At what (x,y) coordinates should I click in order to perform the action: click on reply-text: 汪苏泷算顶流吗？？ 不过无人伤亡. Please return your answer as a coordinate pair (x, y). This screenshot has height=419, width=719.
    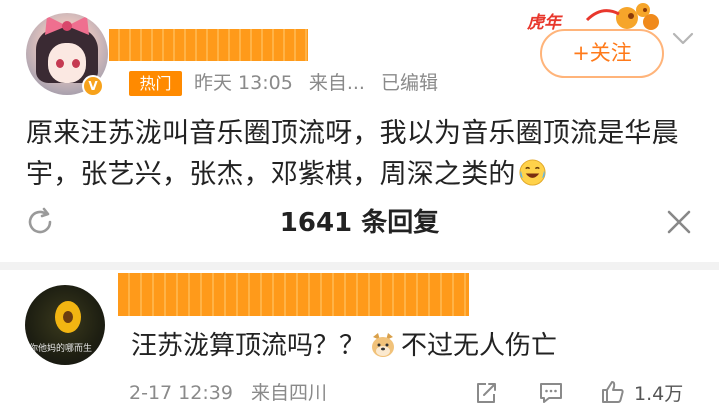
    Looking at the image, I should click on (344, 346).